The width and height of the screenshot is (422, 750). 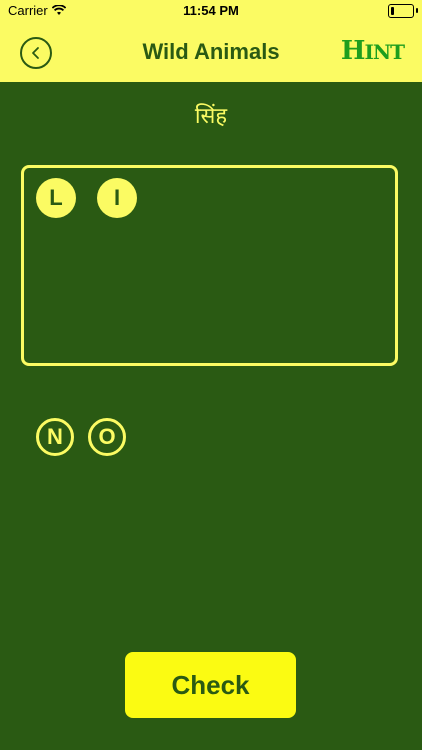 I want to click on hint-label-rest: INT, so click(x=384, y=52).